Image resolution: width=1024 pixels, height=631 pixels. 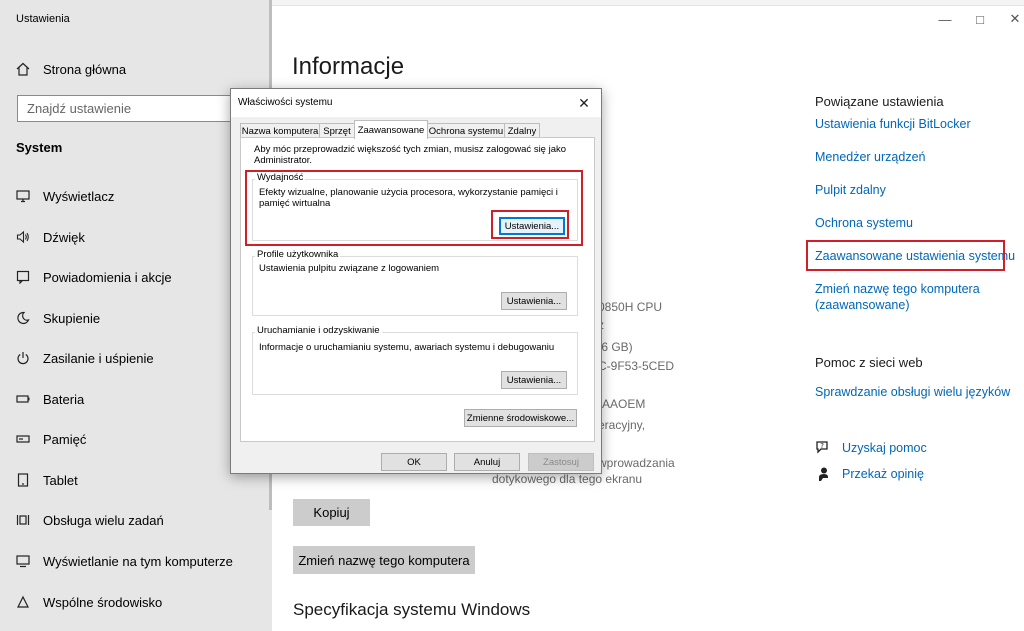 I want to click on sidebar-item-label: Wyświetlacz, so click(x=79, y=196).